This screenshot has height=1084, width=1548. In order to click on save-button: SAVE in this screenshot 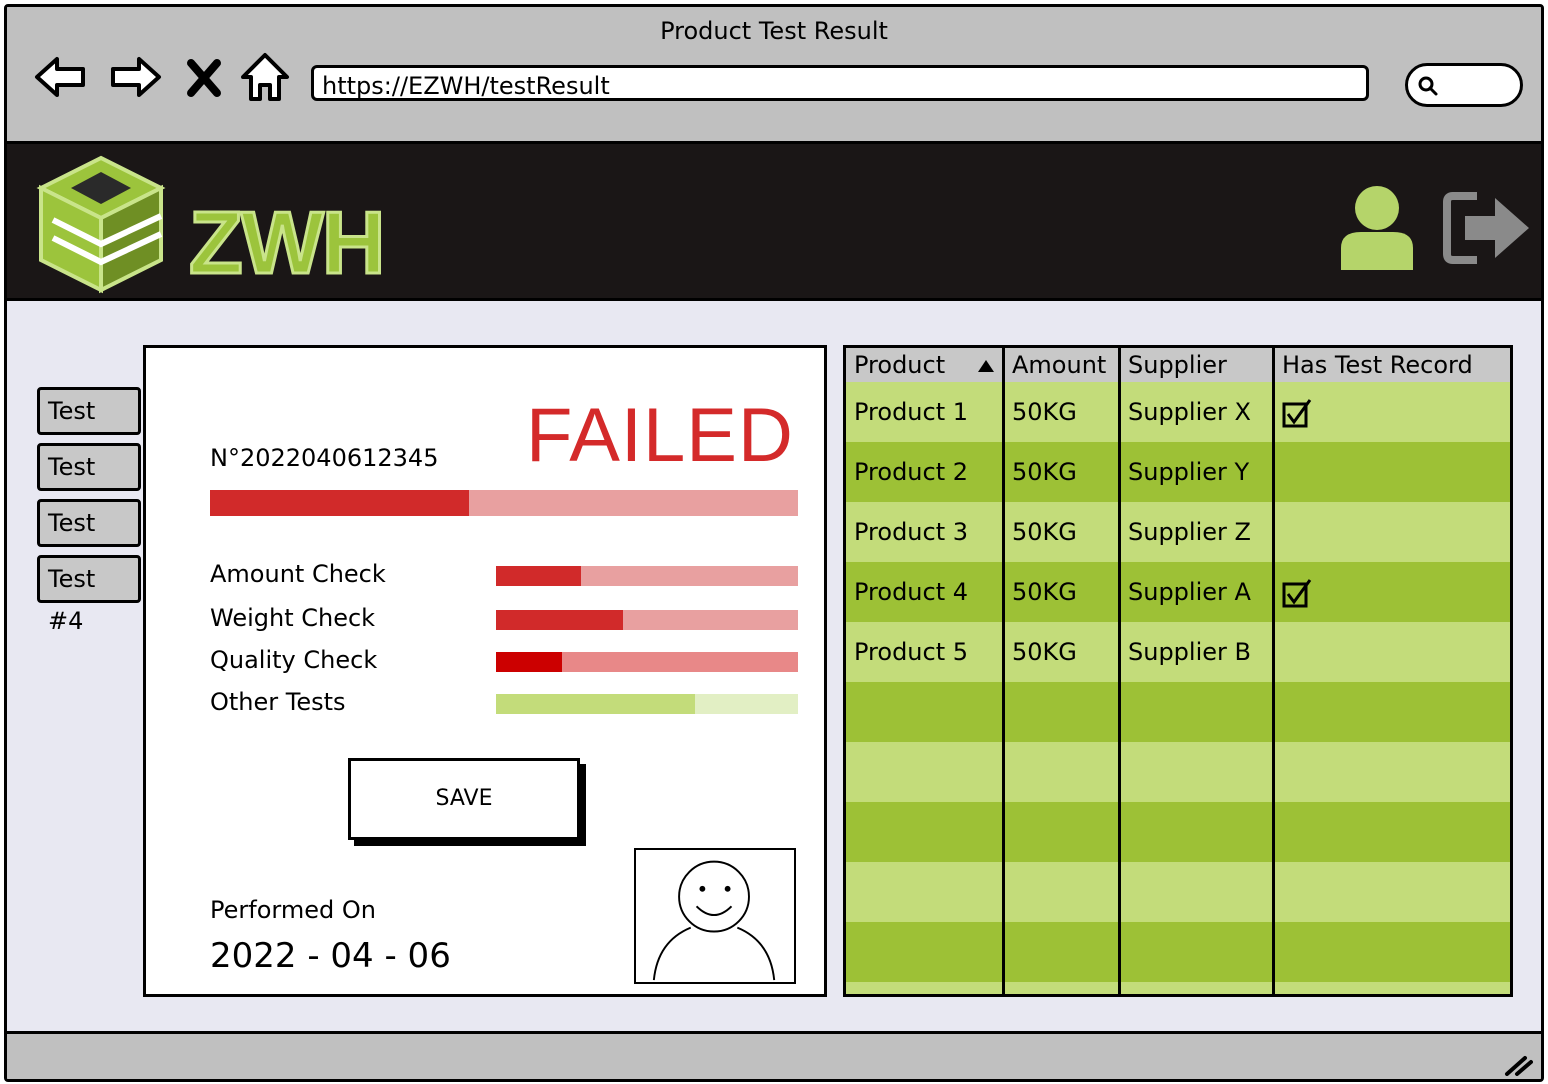, I will do `click(464, 799)`.